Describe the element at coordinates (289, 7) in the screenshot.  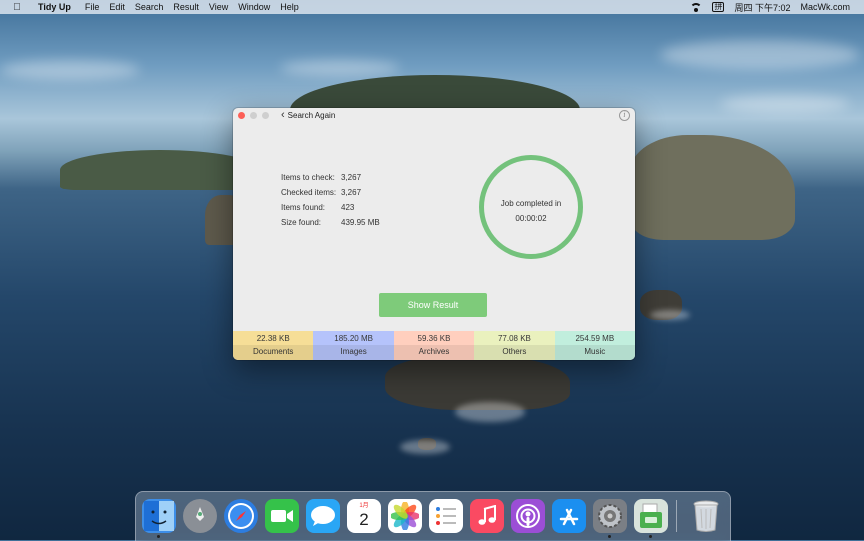
I see `menu-help: Help` at that location.